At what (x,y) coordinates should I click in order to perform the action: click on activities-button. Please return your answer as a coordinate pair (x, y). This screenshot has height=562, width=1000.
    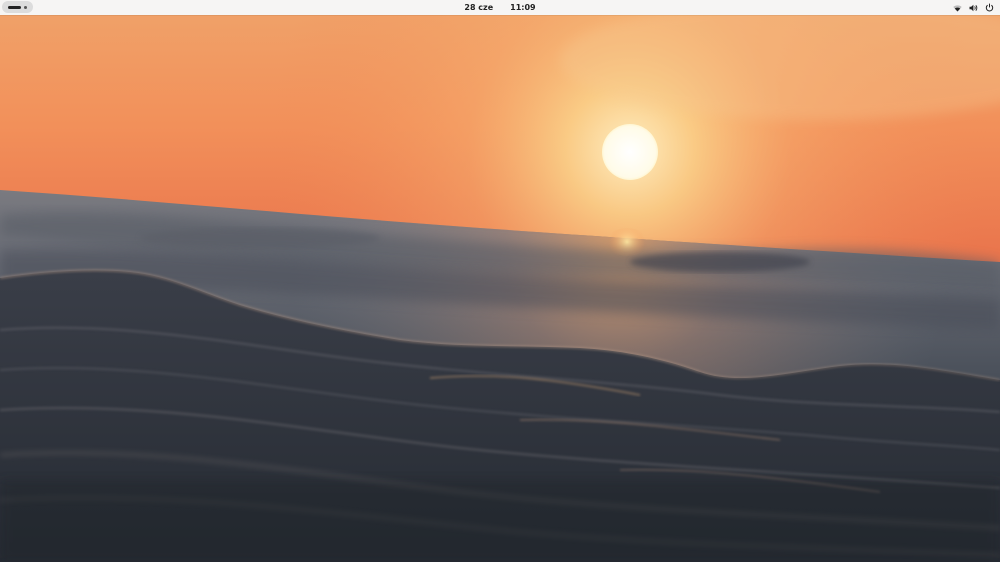
    Looking at the image, I should click on (17, 7).